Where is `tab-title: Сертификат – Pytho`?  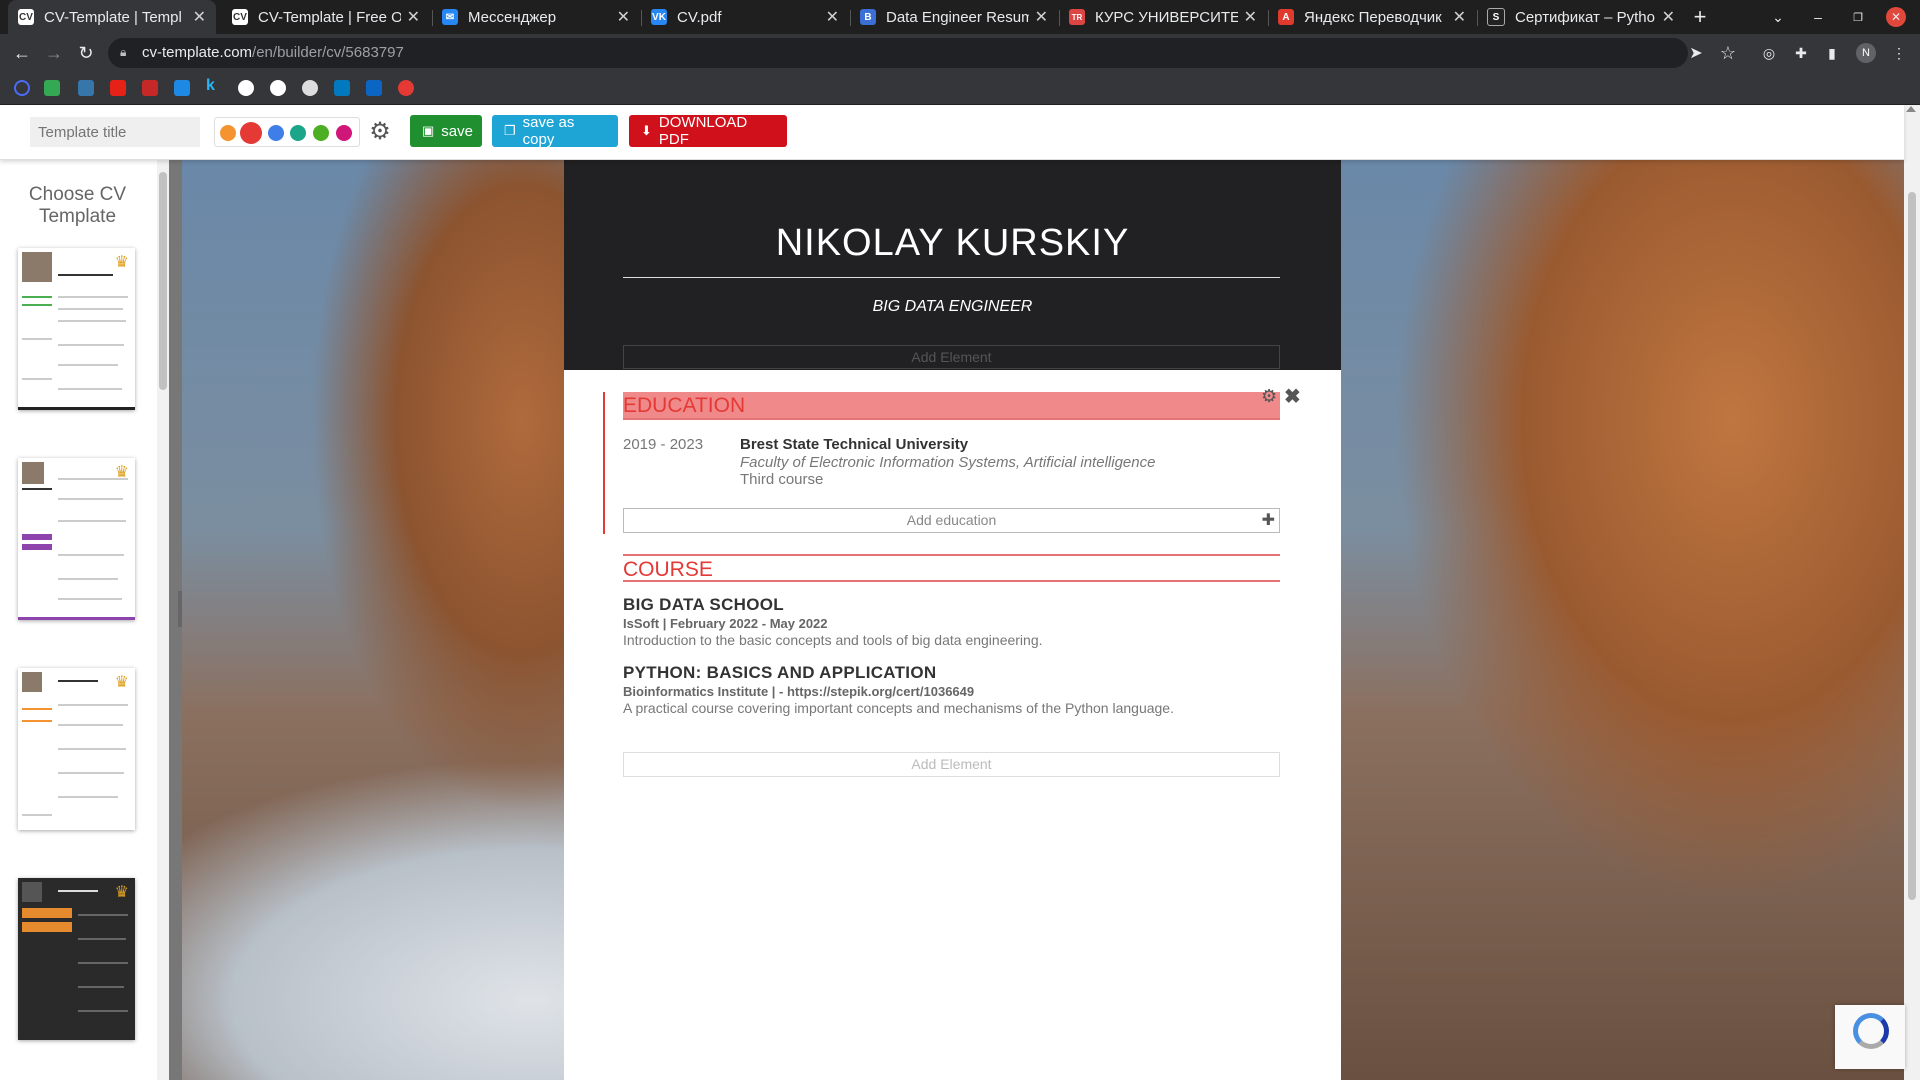
tab-title: Сертификат – Pytho is located at coordinates (1585, 17).